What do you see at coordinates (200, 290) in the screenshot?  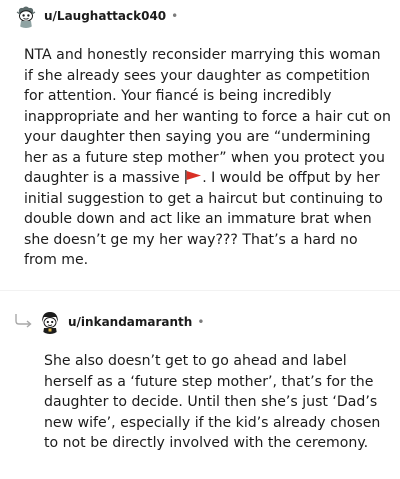 I see `divider` at bounding box center [200, 290].